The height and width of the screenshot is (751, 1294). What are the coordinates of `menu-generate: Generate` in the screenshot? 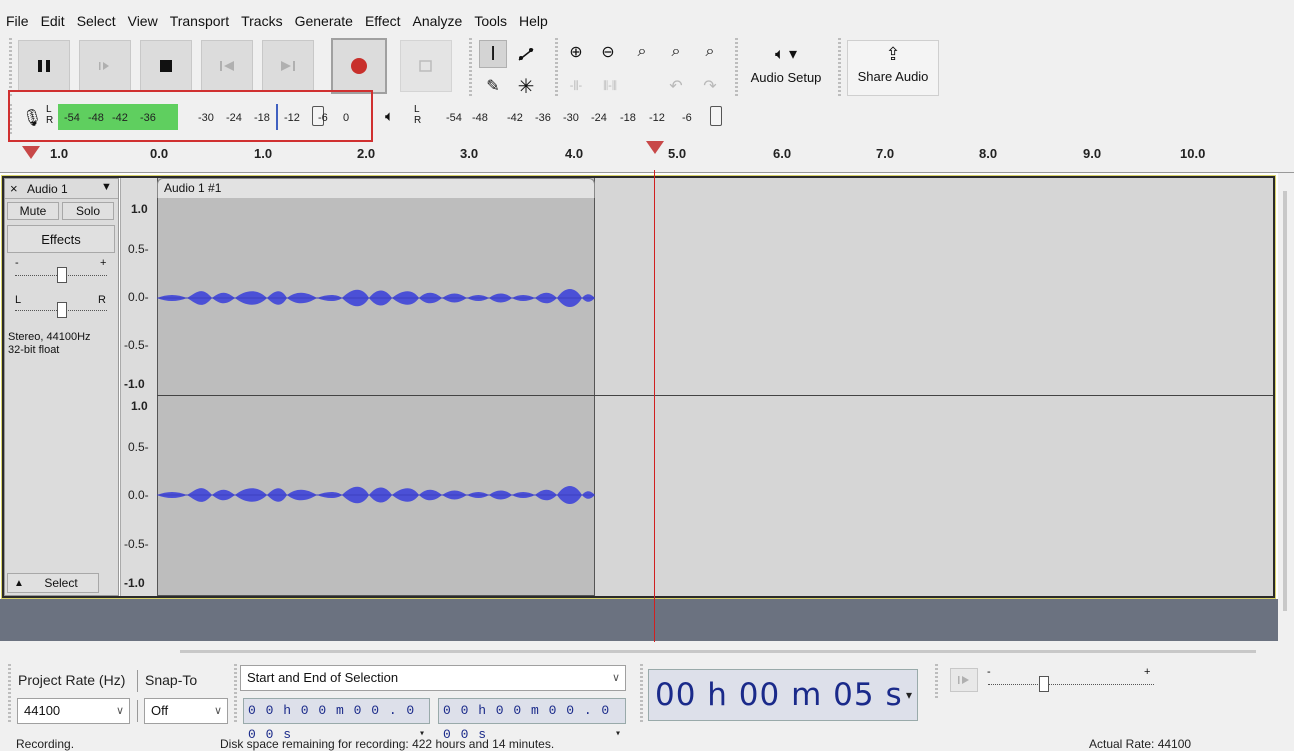 It's located at (324, 21).